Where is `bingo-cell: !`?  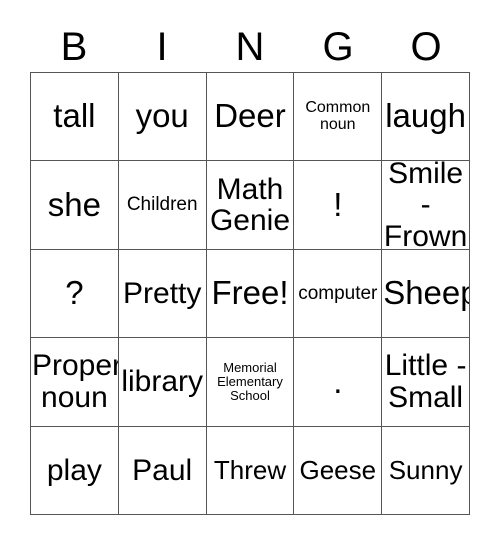
bingo-cell: ! is located at coordinates (338, 205).